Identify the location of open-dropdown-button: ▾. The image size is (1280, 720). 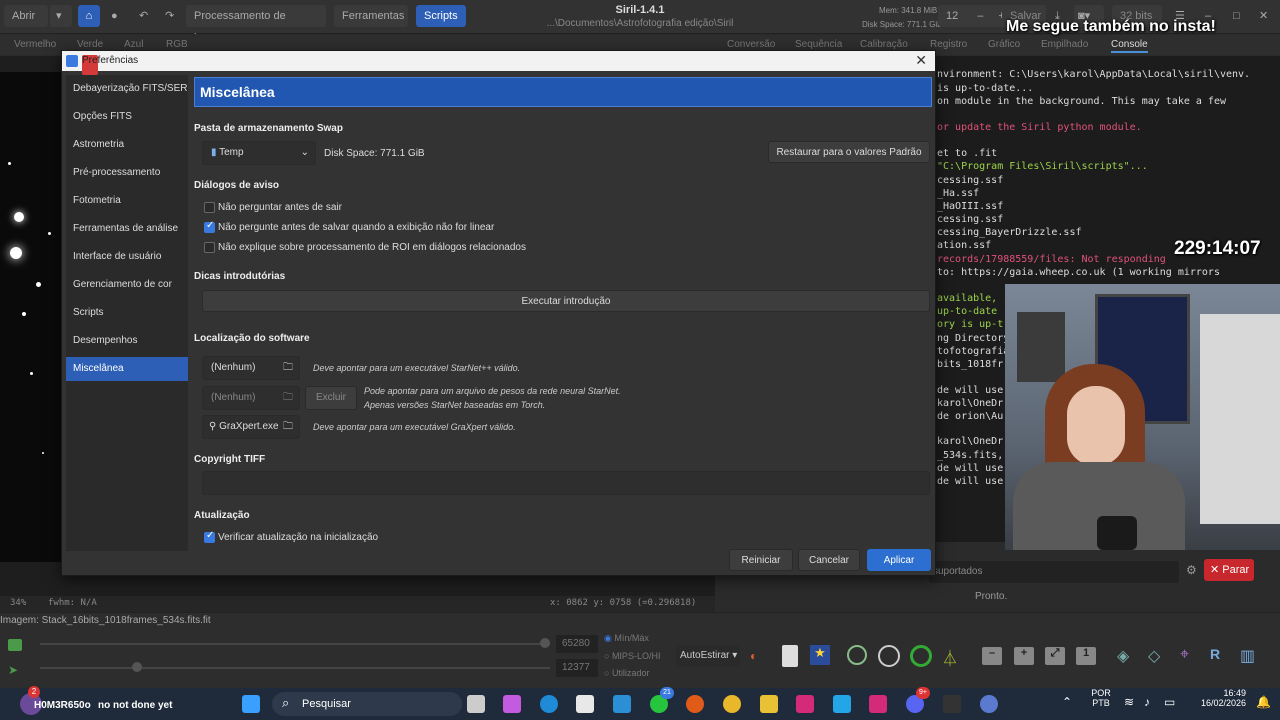
(61, 16).